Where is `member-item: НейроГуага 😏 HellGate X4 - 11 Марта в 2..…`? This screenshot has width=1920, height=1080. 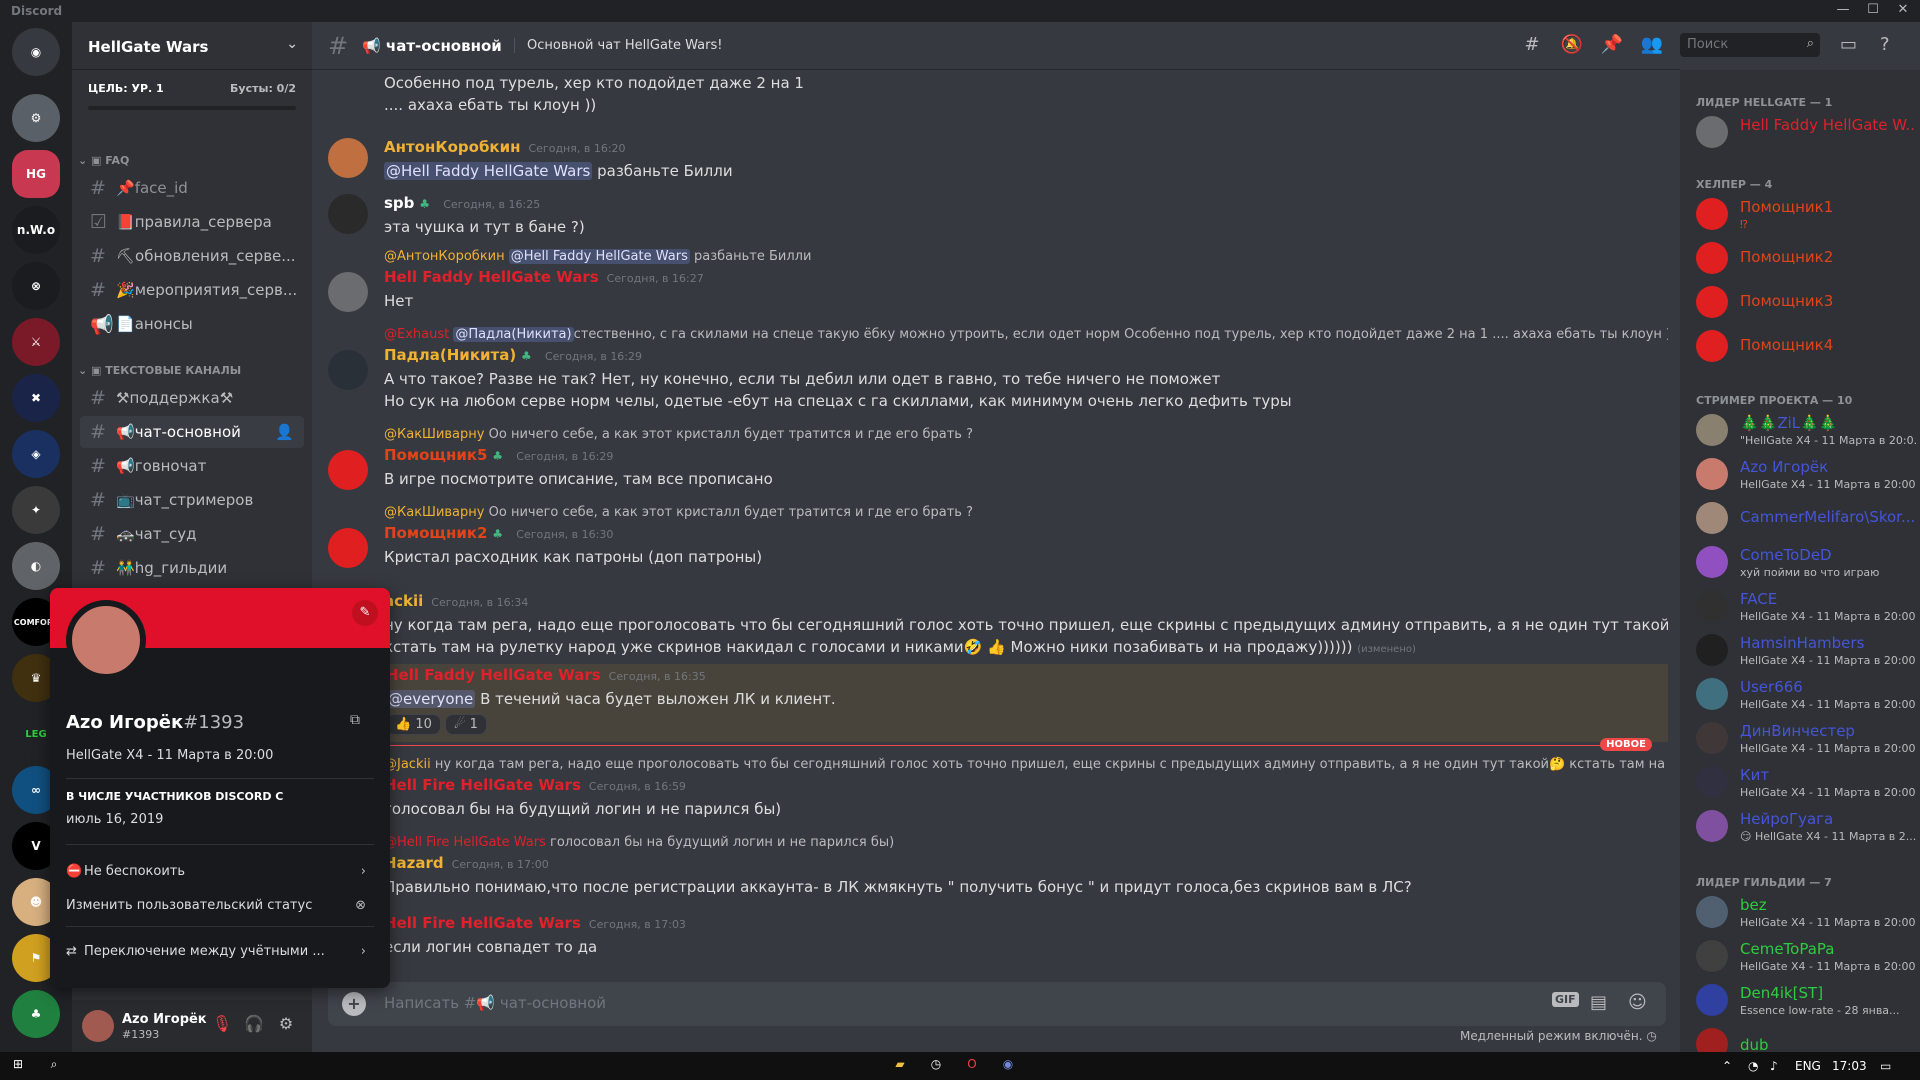
member-item: НейроГуага 😏 HellGate X4 - 11 Марта в 2..… is located at coordinates (1806, 826).